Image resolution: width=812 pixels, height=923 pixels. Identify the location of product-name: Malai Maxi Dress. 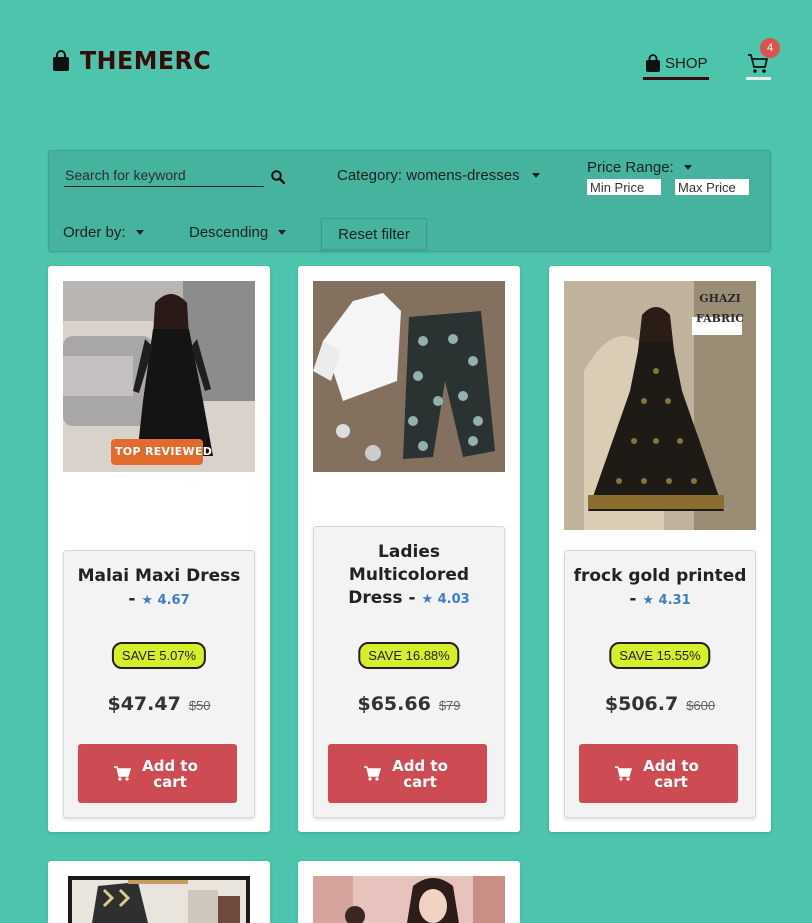
(159, 576).